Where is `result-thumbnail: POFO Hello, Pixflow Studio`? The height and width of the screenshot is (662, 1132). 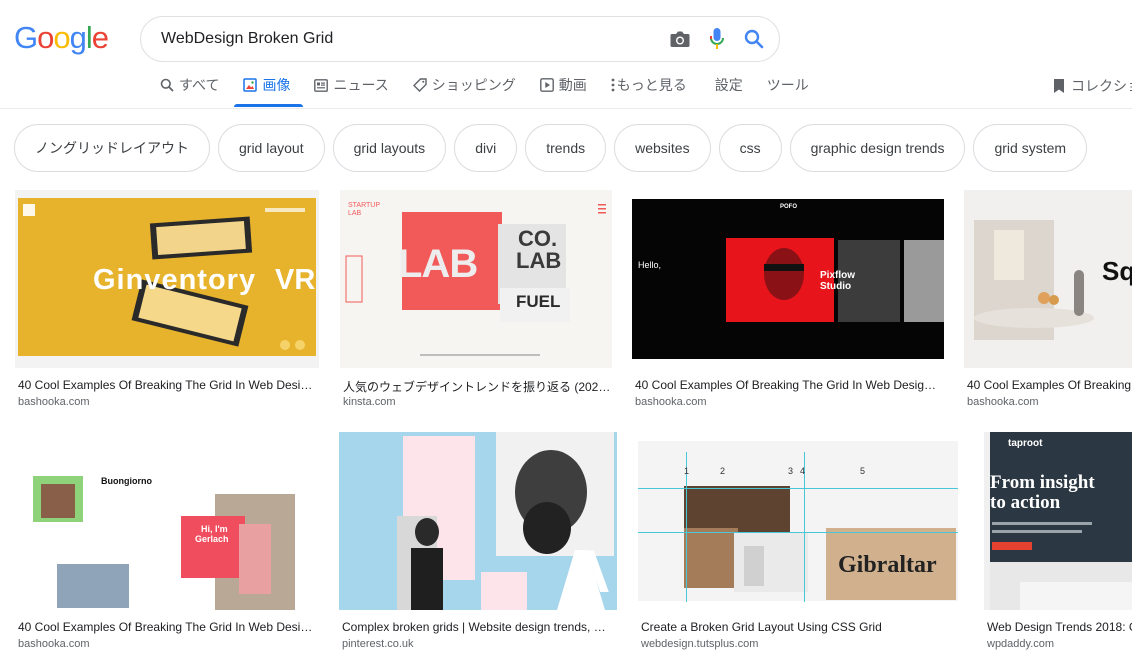
result-thumbnail: POFO Hello, Pixflow Studio is located at coordinates (788, 279).